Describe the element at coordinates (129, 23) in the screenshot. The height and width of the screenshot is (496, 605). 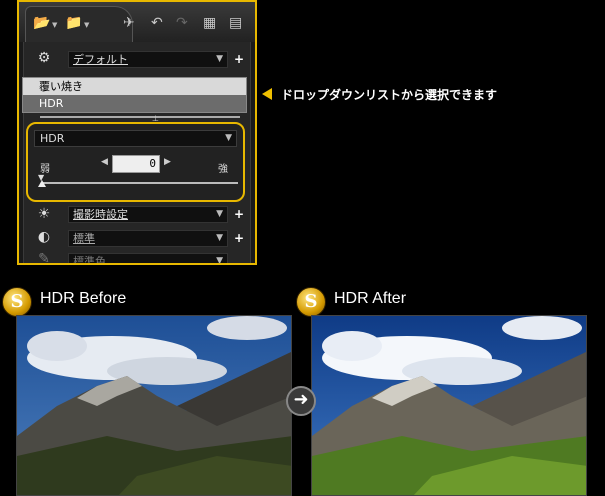
I see `satellite-icon: ✈` at that location.